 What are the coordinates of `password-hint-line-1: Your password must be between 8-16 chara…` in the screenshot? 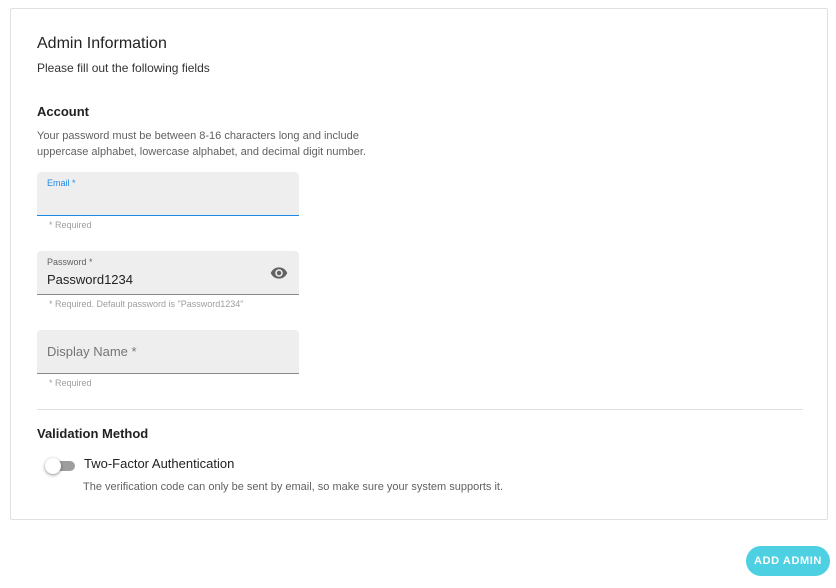 It's located at (198, 136).